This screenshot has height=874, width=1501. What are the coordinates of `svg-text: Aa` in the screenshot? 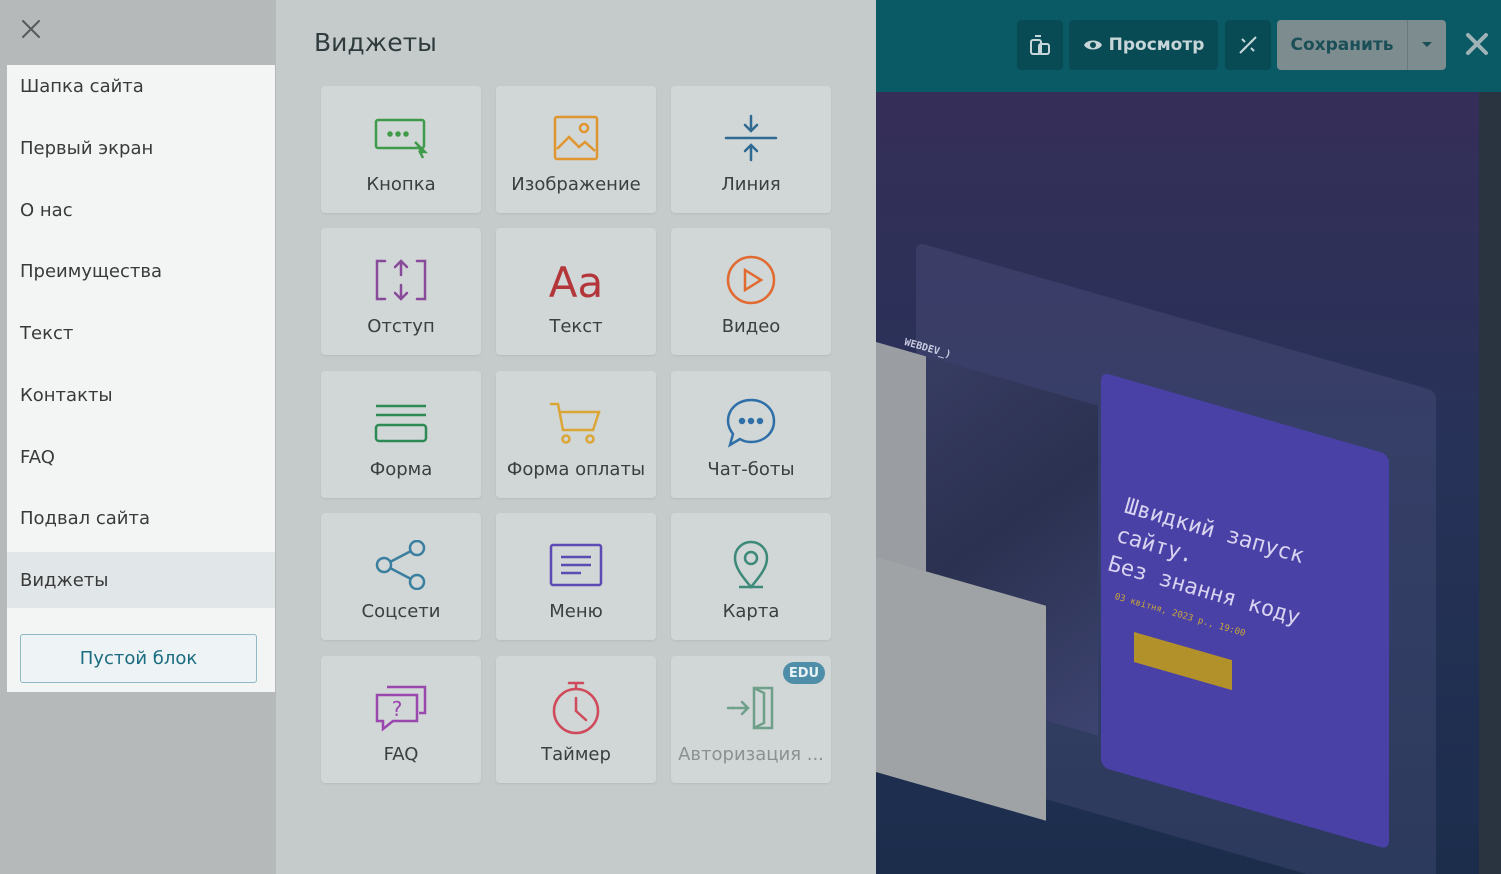 It's located at (576, 280).